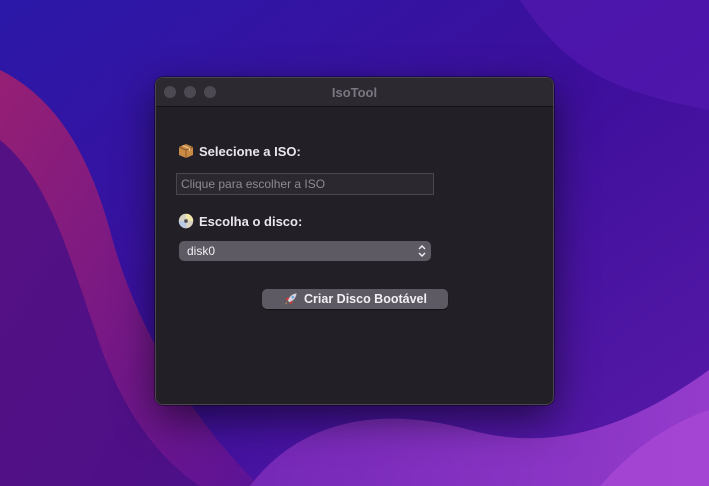 The width and height of the screenshot is (709, 486). What do you see at coordinates (251, 221) in the screenshot?
I see `disk-section-label: Escolha o disco:` at bounding box center [251, 221].